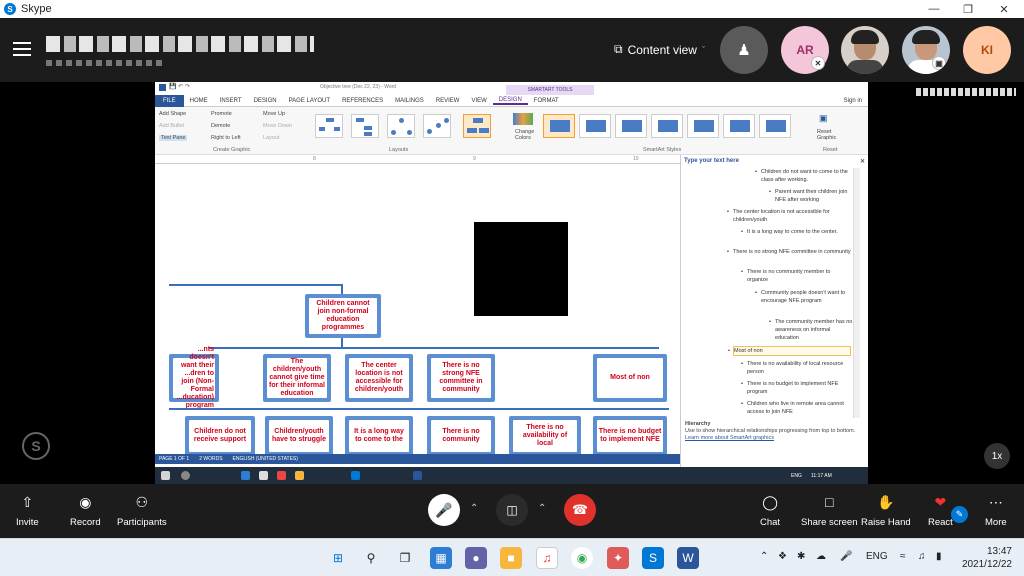 This screenshot has height=576, width=1024. What do you see at coordinates (547, 558) in the screenshot?
I see `itunes-icon: ♫` at bounding box center [547, 558].